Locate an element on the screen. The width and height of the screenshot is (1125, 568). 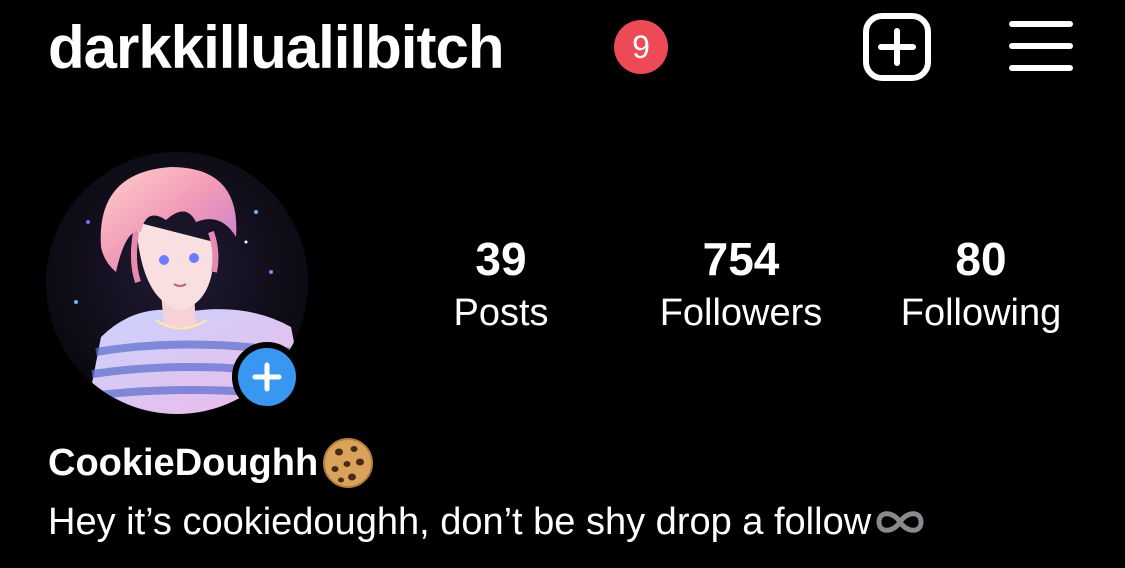
followers-label: Followers is located at coordinates (741, 313).